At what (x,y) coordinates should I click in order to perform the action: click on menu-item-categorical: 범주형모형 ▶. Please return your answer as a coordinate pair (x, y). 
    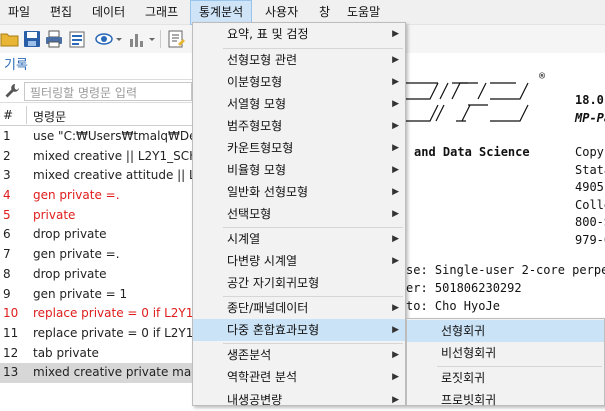
    Looking at the image, I should click on (299, 126).